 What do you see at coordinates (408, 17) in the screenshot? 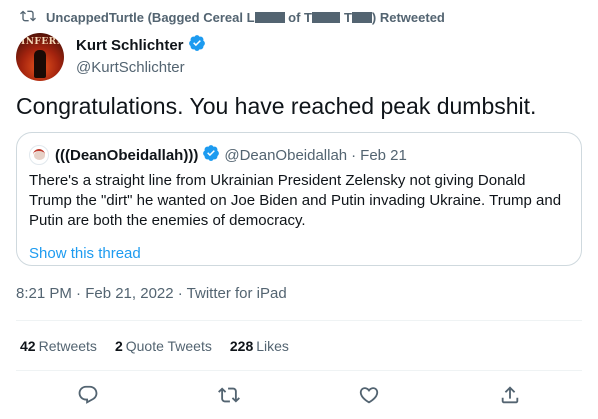
I see `retweeter-name-part: ) Retweeted` at bounding box center [408, 17].